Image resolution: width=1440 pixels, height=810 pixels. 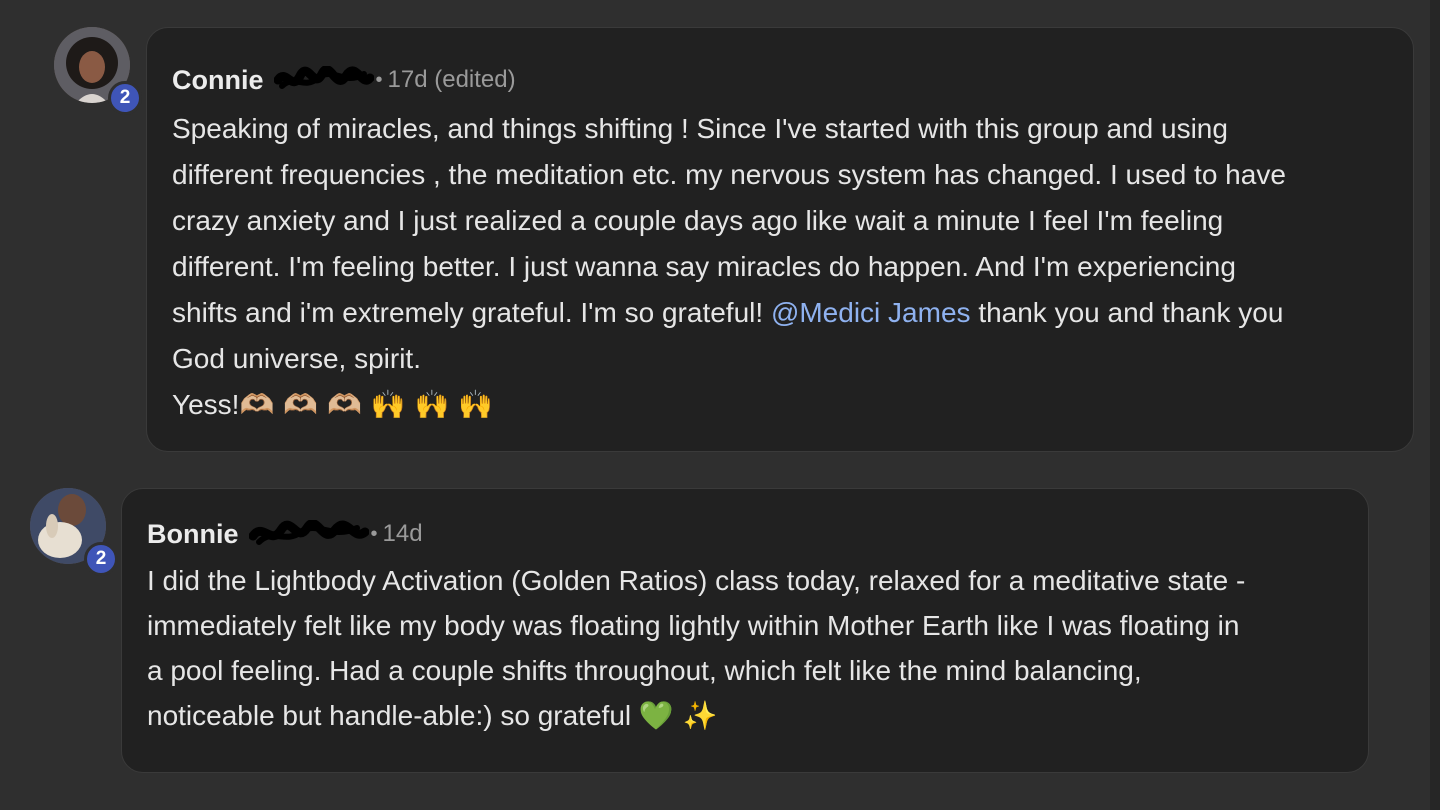 I want to click on timestamp: 17d (edited), so click(x=452, y=80).